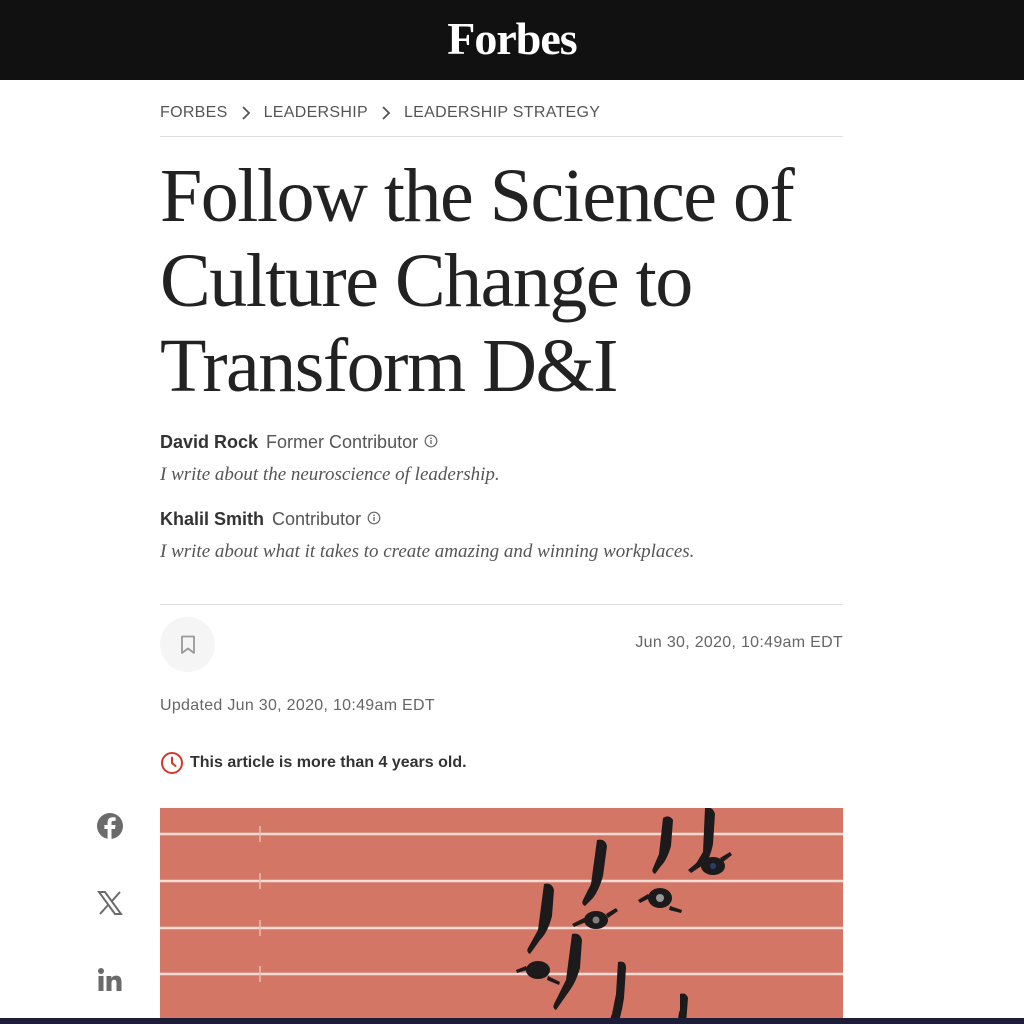  I want to click on updated-date: Updated Jun 30, 2020, 10:49am EDT, so click(297, 705).